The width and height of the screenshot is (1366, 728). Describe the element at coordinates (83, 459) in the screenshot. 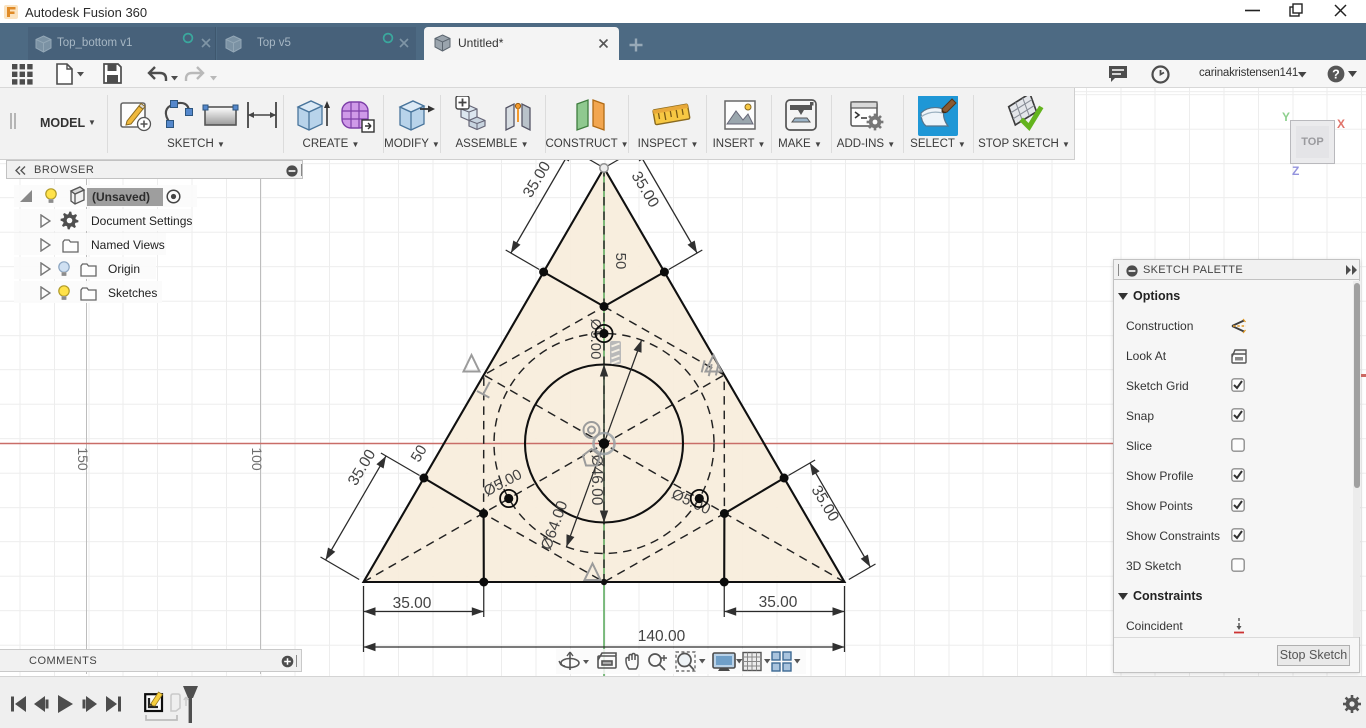

I see `svg-text: 150` at that location.